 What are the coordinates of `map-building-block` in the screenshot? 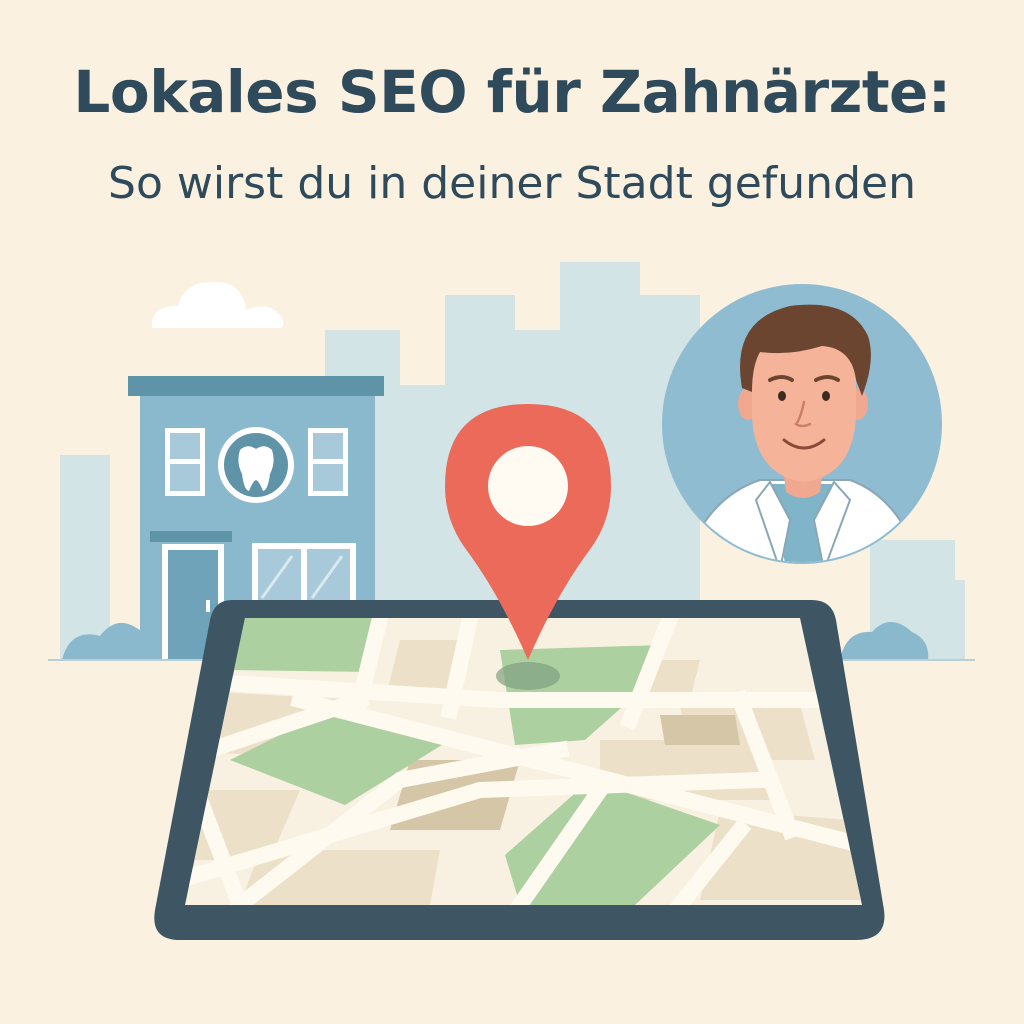 It's located at (700, 730).